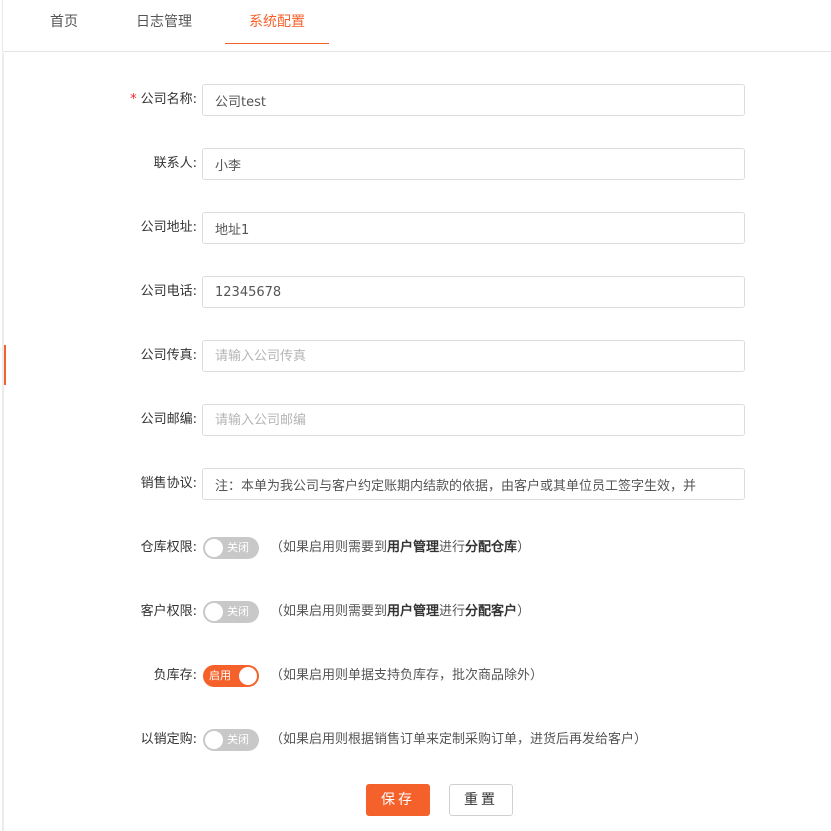 The image size is (831, 831). What do you see at coordinates (407, 675) in the screenshot?
I see `negative-stock-hint: （如果启用则单据支持负库存，批次商品除外）` at bounding box center [407, 675].